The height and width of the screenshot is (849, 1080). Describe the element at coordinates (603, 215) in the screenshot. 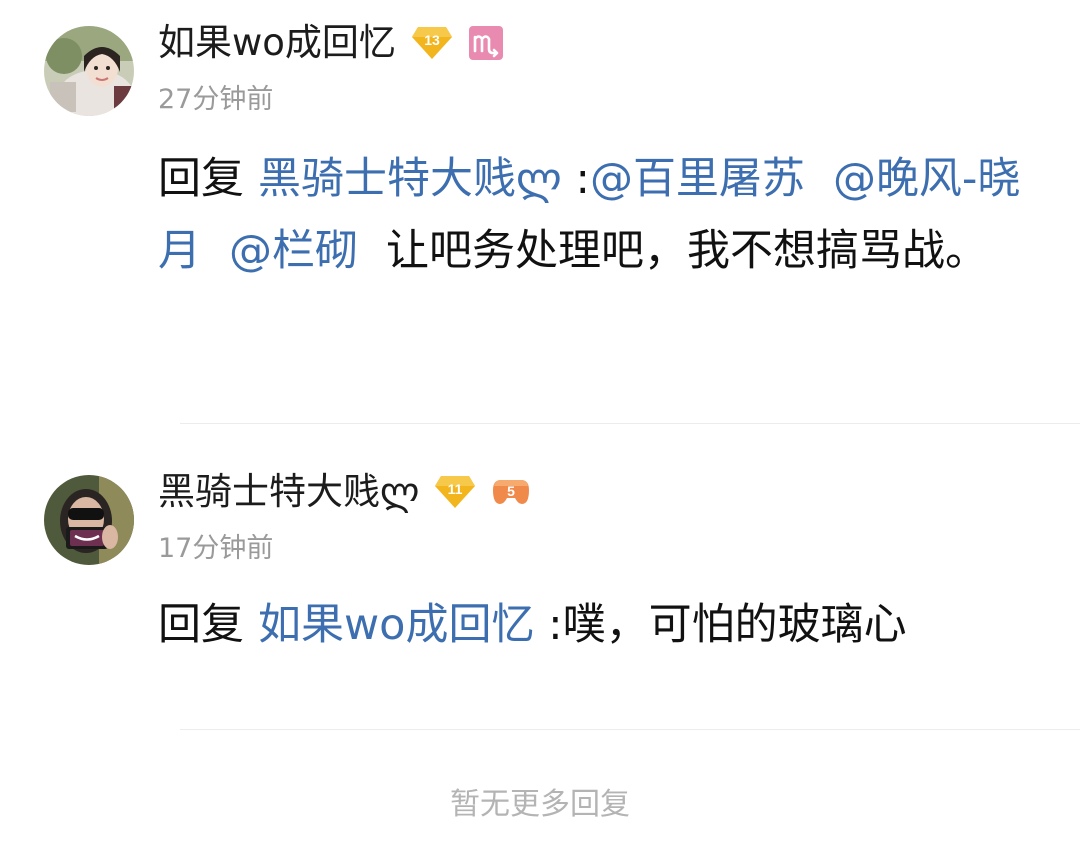

I see `reply-content: 回复 黑骑士特大贱ლ :@百里屠苏 @晚风-晓月 @栏砌 让吧务处理吧，我不想搞骂战。` at that location.